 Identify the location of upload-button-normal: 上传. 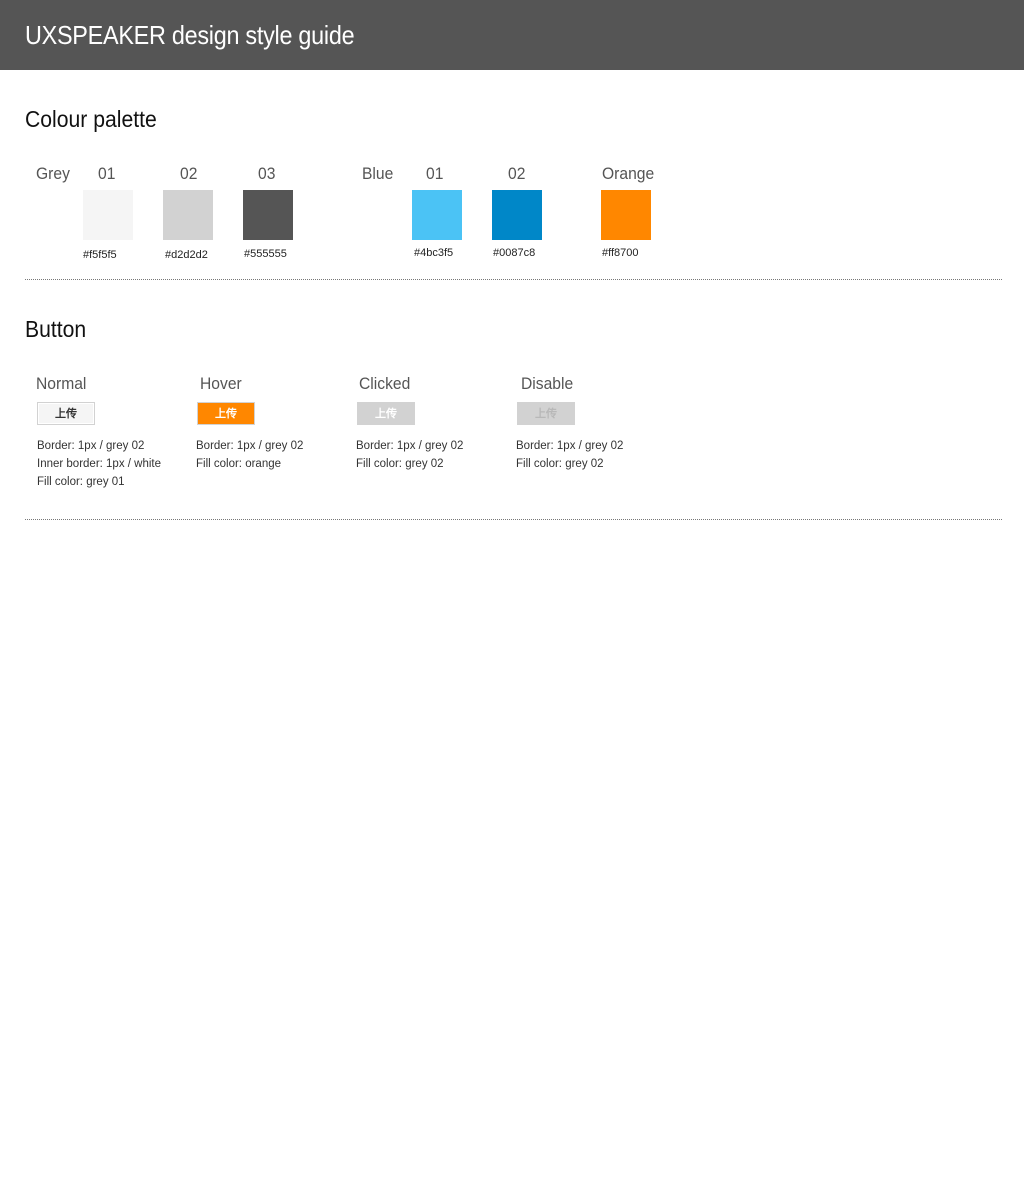
(66, 413).